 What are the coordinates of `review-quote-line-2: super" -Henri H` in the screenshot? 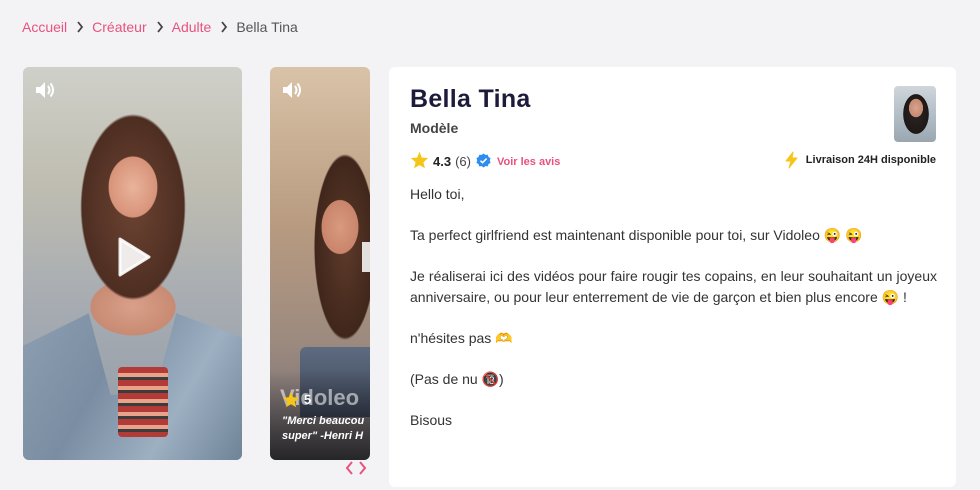 It's located at (323, 436).